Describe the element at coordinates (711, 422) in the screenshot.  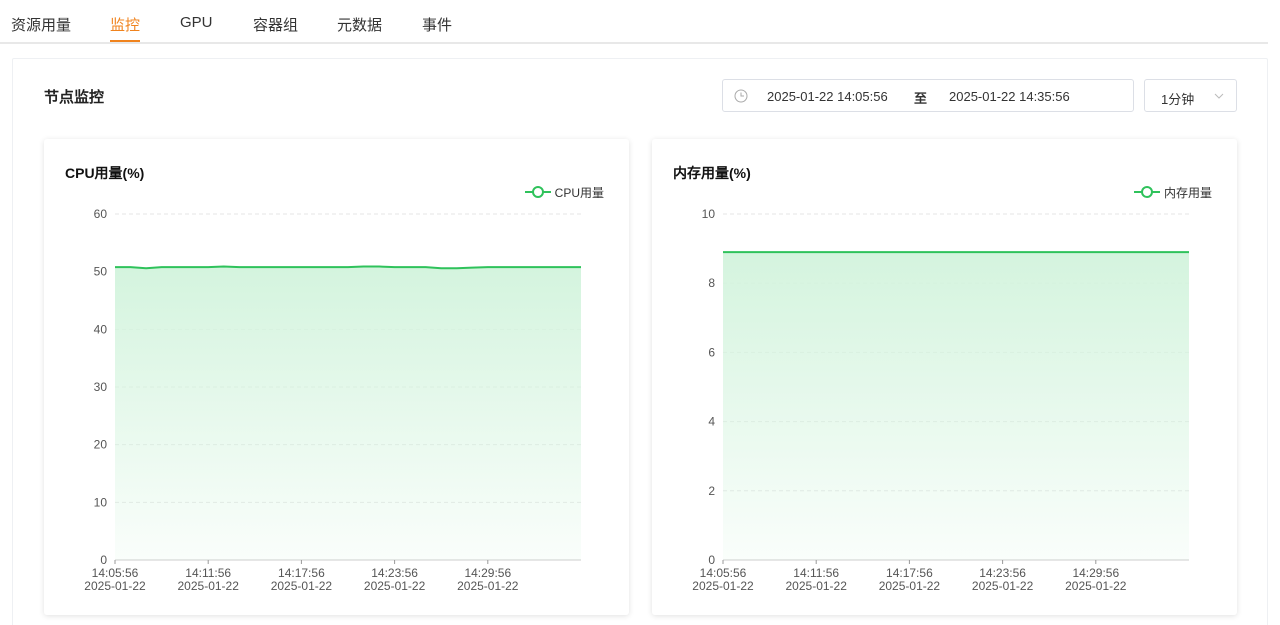
I see `memory-y-tick-label: 4` at that location.